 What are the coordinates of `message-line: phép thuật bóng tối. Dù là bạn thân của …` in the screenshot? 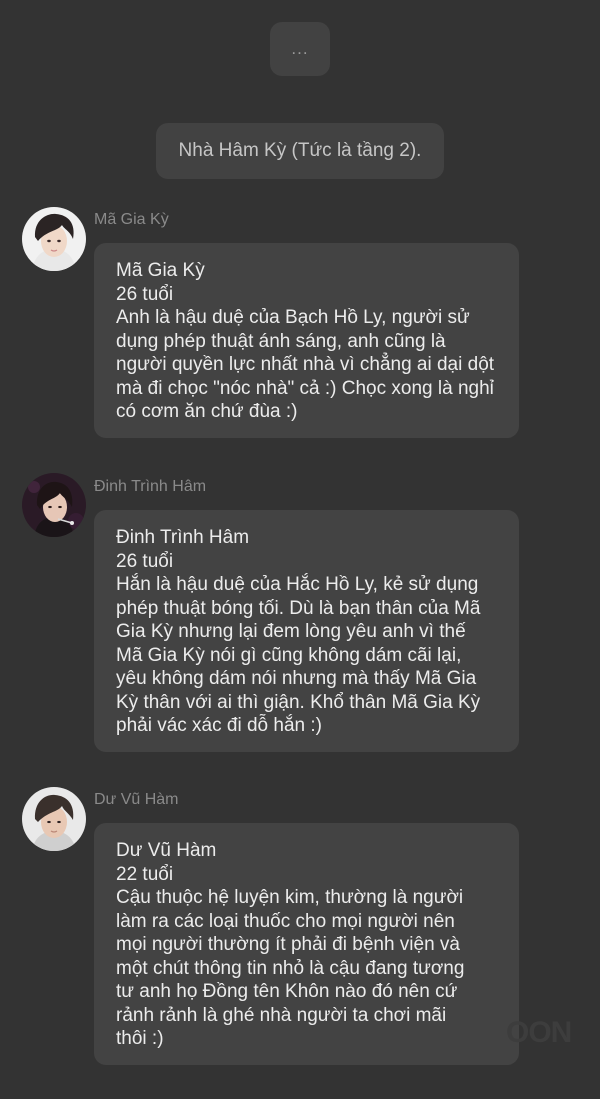 It's located at (298, 608).